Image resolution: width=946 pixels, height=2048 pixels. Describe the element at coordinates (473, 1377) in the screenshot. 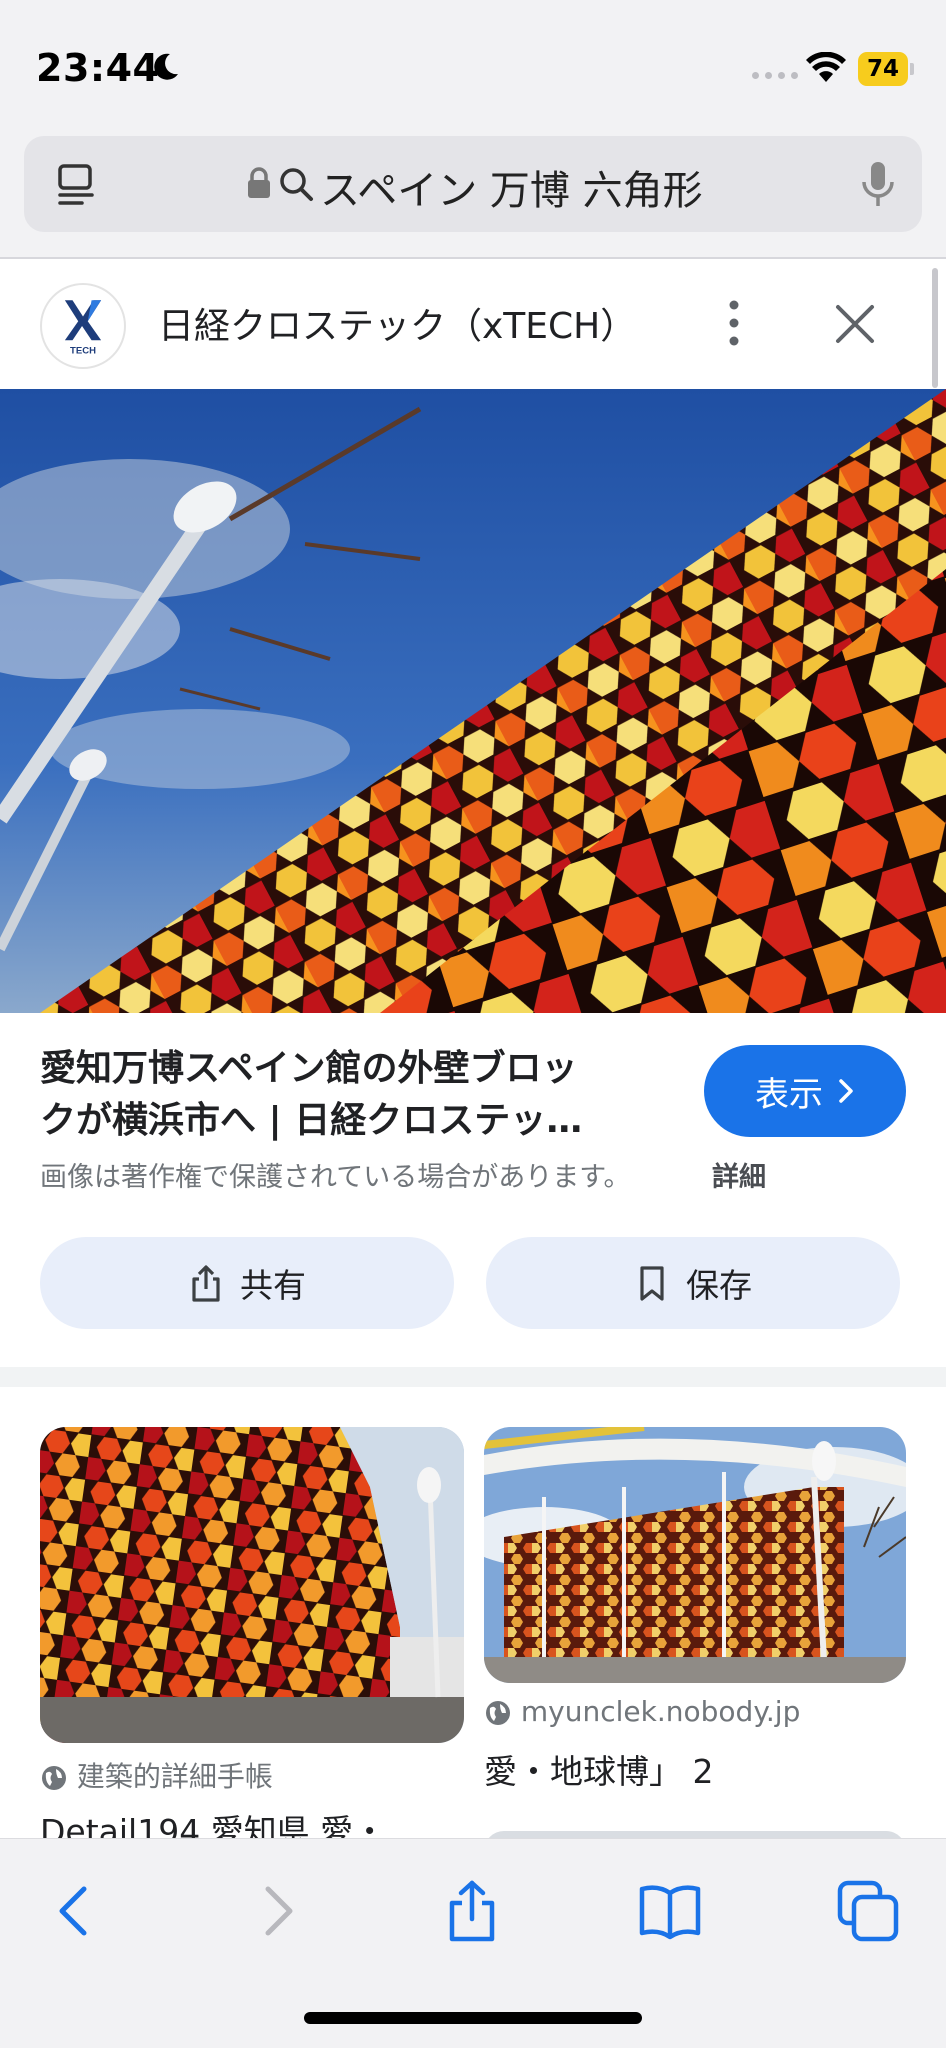

I see `section-divider` at that location.